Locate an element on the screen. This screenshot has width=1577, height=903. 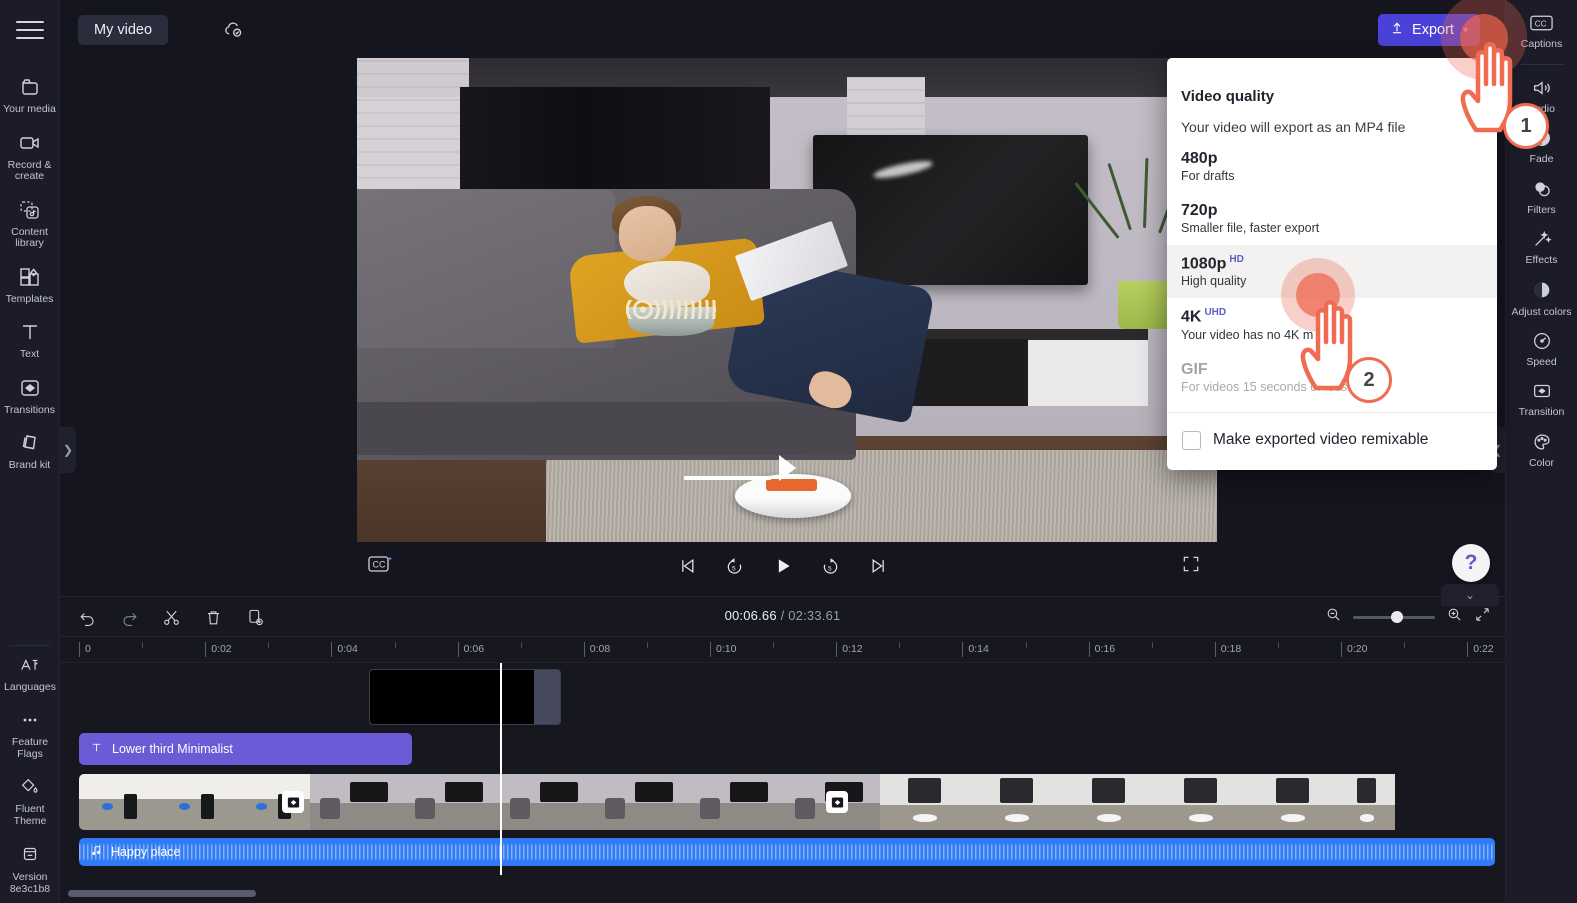
magic-wand-icon is located at coordinates (1542, 239).